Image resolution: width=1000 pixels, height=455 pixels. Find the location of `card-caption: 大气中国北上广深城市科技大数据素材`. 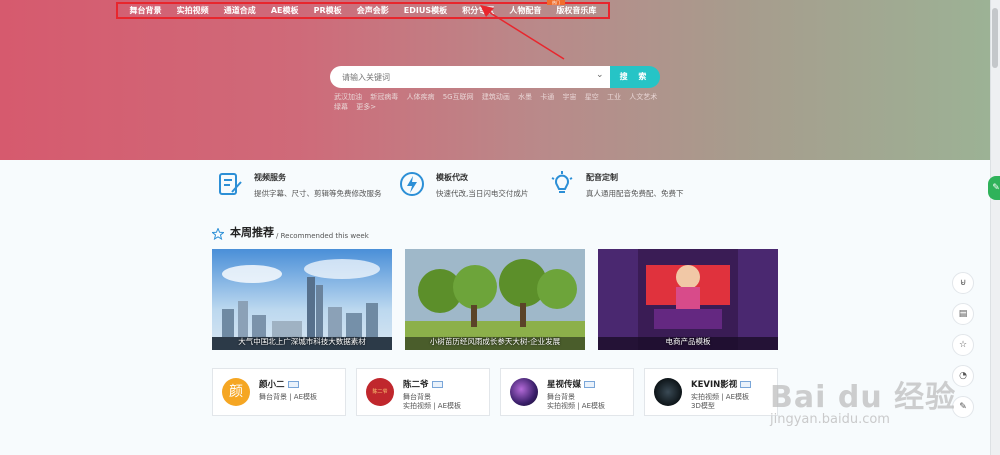

card-caption: 大气中国北上广深城市科技大数据素材 is located at coordinates (302, 341).